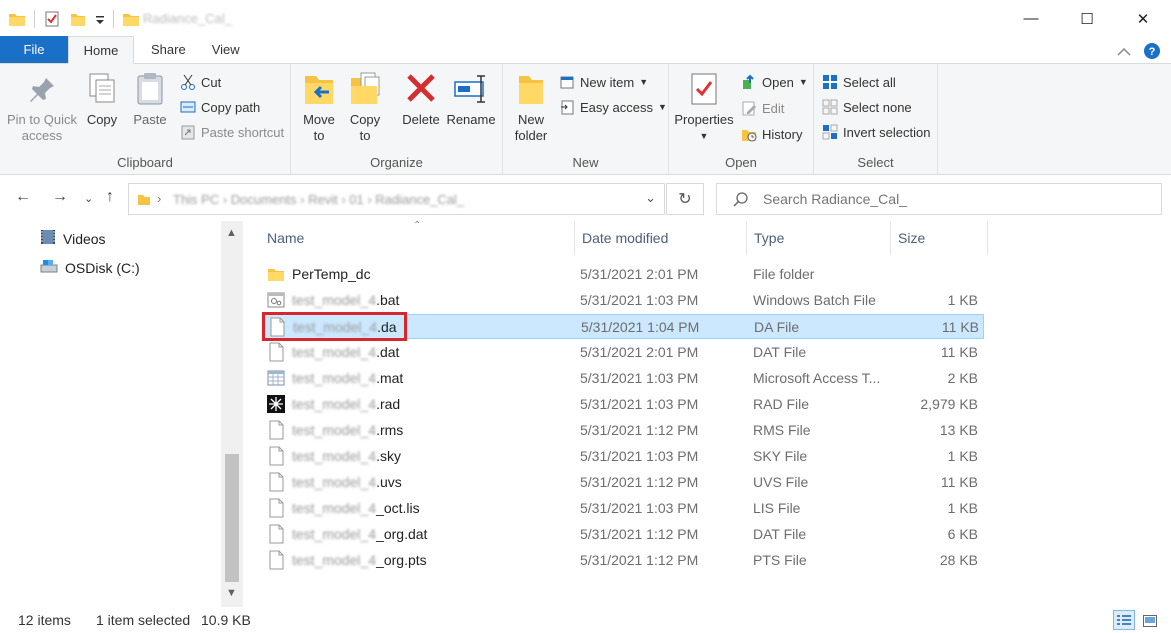 This screenshot has height=633, width=1171. I want to click on close-button: ✕, so click(1143, 18).